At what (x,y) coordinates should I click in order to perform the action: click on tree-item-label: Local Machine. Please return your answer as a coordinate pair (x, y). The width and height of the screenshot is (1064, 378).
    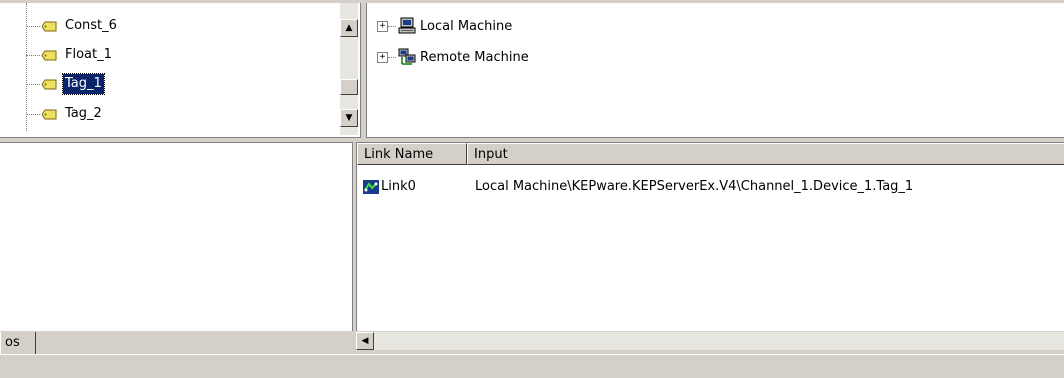
    Looking at the image, I should click on (466, 26).